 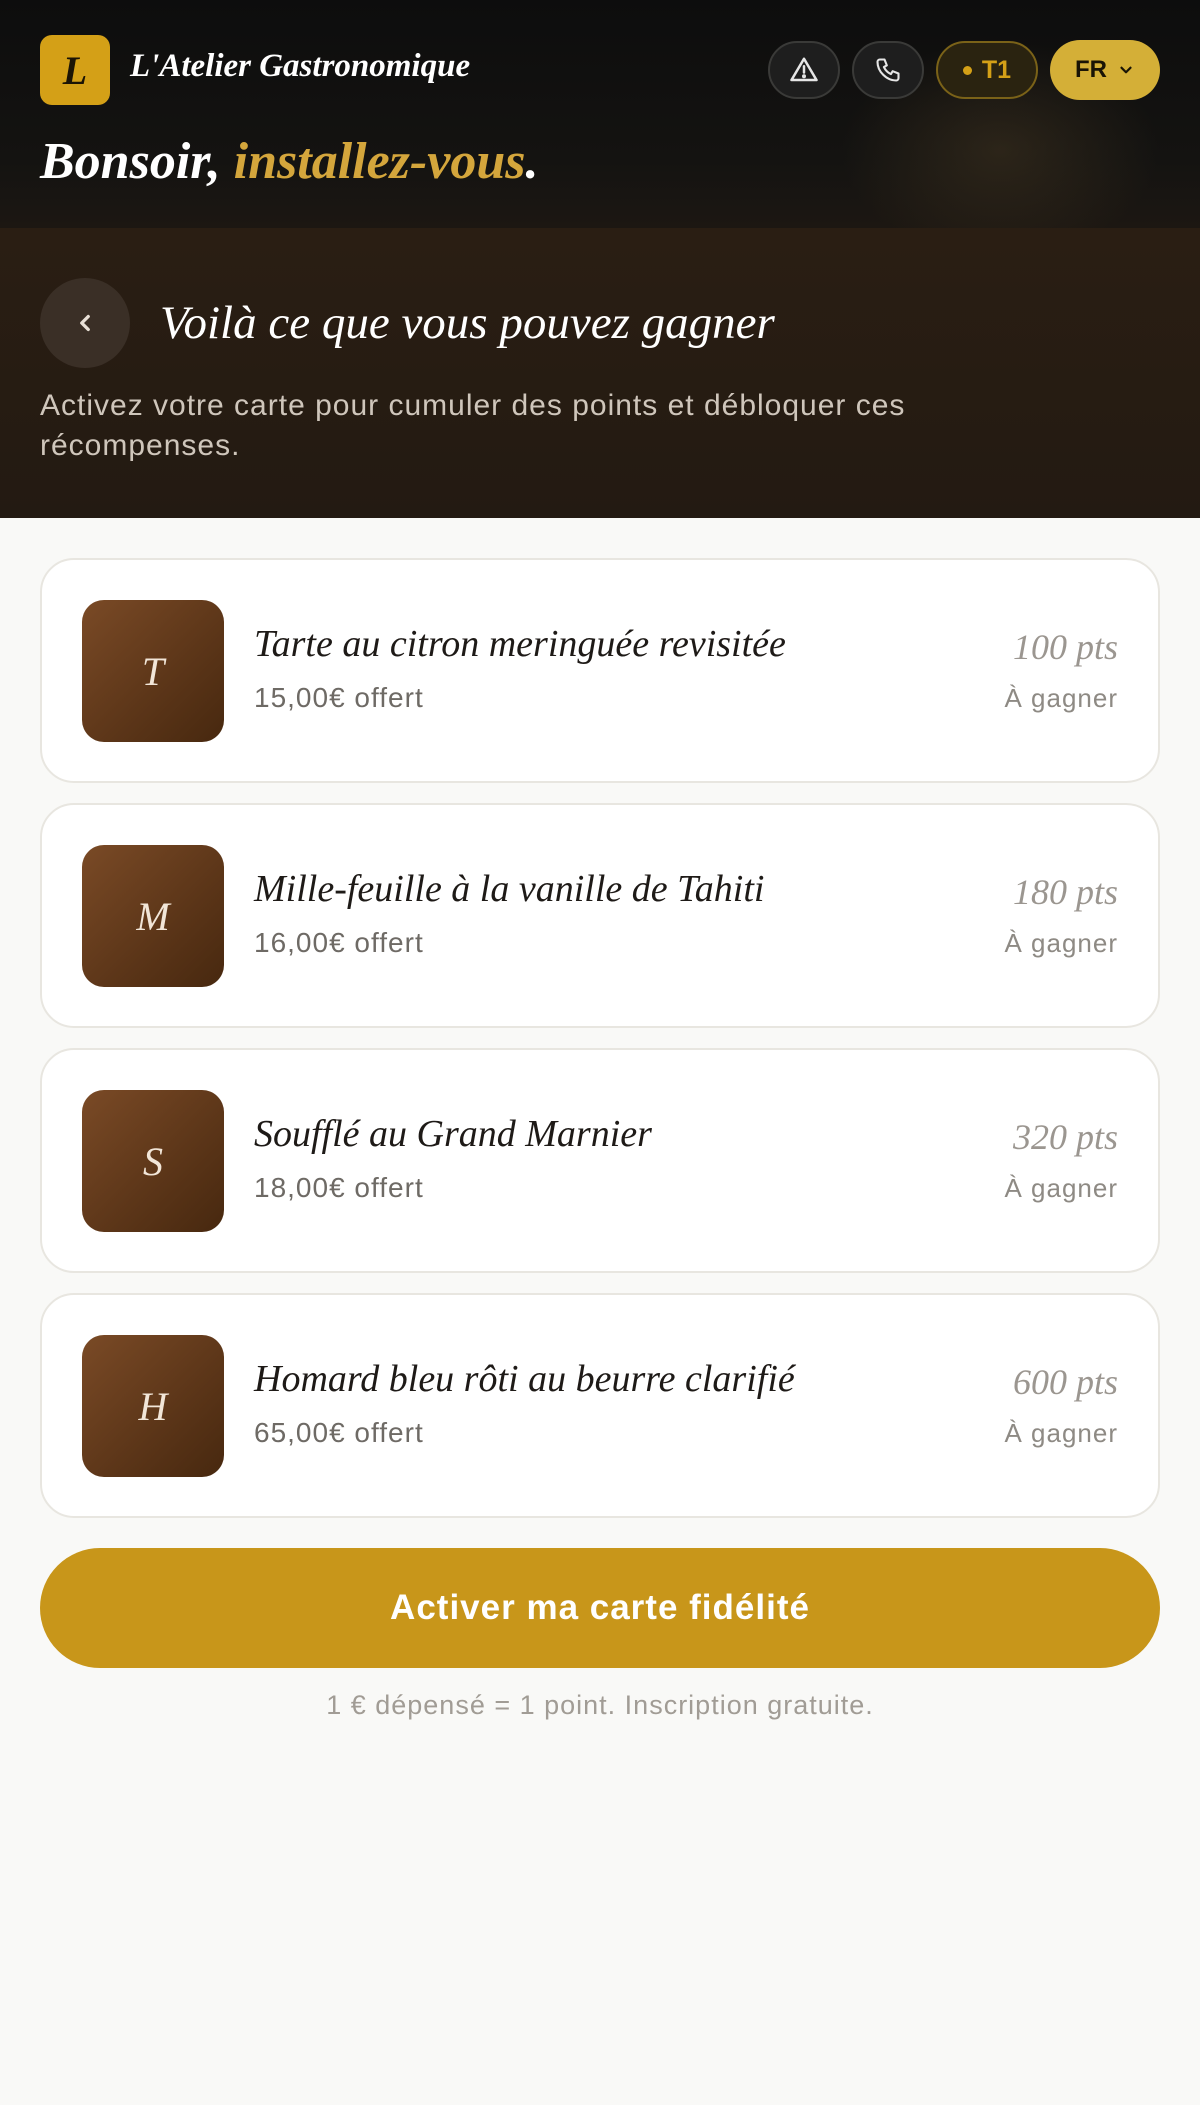 I want to click on reward-thumbnail: H, so click(x=153, y=1406).